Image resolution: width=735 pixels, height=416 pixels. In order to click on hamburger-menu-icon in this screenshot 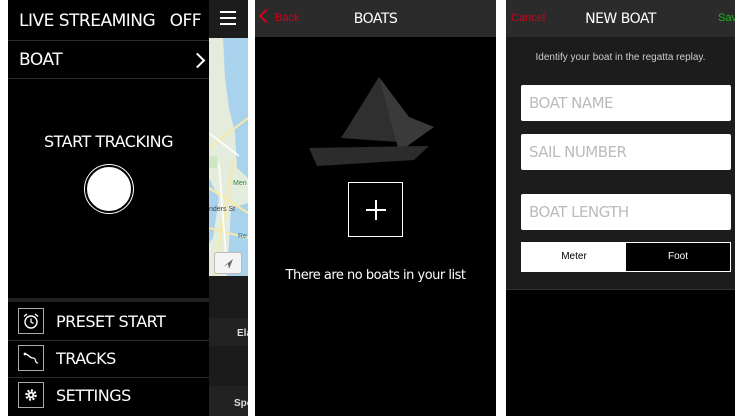, I will do `click(228, 18)`.